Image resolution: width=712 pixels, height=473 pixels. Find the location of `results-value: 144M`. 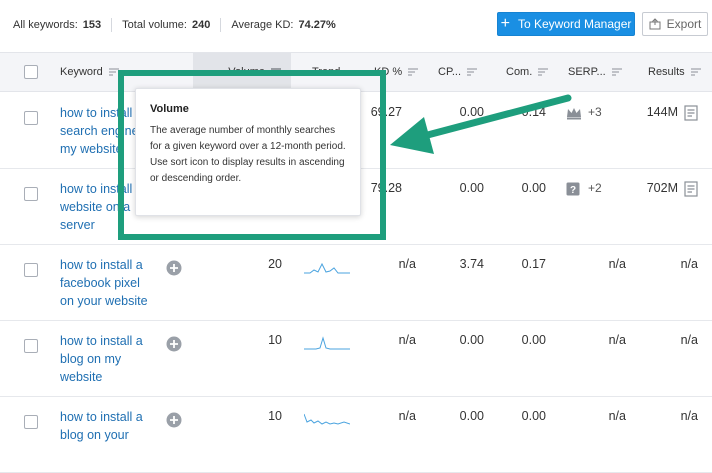

results-value: 144M is located at coordinates (662, 112).